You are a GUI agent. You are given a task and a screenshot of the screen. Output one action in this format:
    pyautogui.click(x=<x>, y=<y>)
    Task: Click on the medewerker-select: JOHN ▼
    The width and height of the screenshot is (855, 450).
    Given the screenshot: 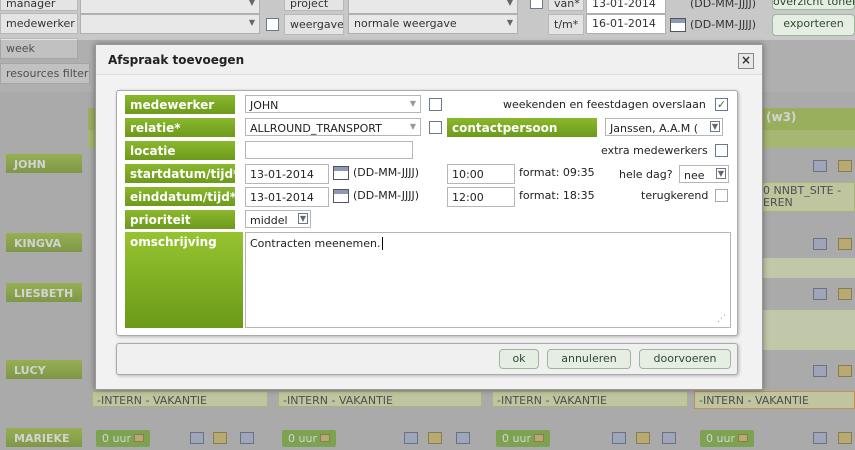 What is the action you would take?
    pyautogui.click(x=333, y=104)
    